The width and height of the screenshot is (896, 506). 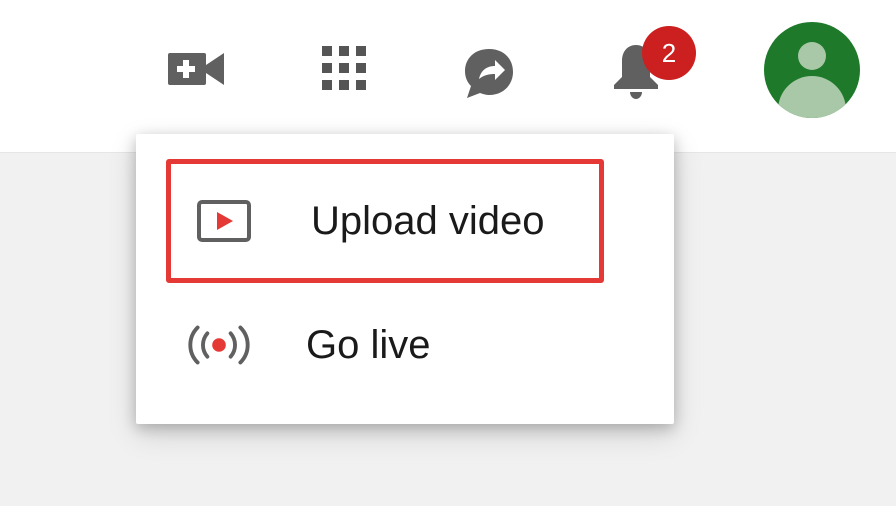 I want to click on account-avatar-button, so click(x=812, y=70).